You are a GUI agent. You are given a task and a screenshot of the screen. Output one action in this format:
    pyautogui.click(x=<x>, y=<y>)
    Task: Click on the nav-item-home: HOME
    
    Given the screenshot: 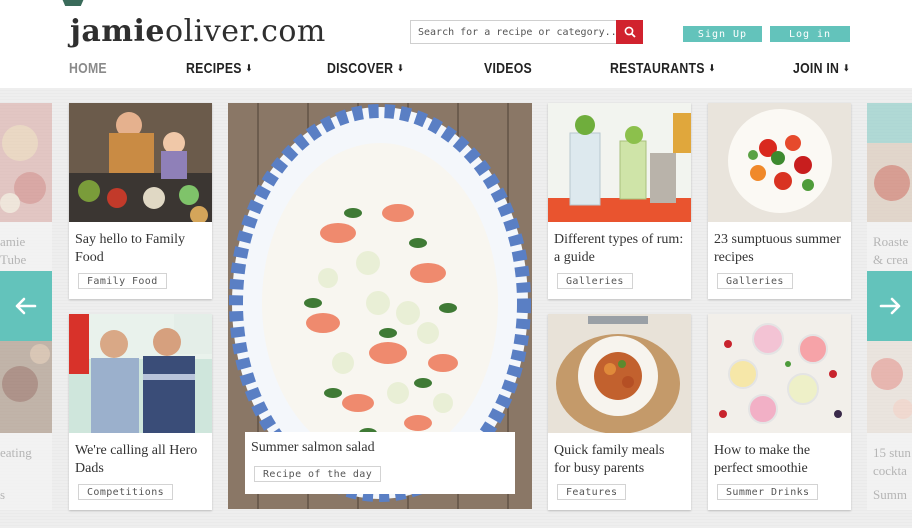 What is the action you would take?
    pyautogui.click(x=88, y=68)
    